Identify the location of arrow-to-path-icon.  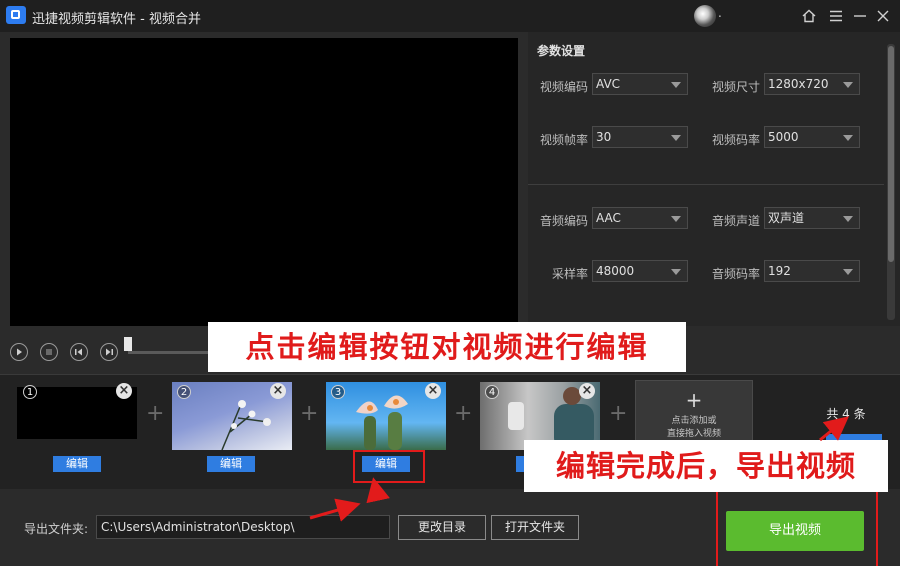
(335, 510).